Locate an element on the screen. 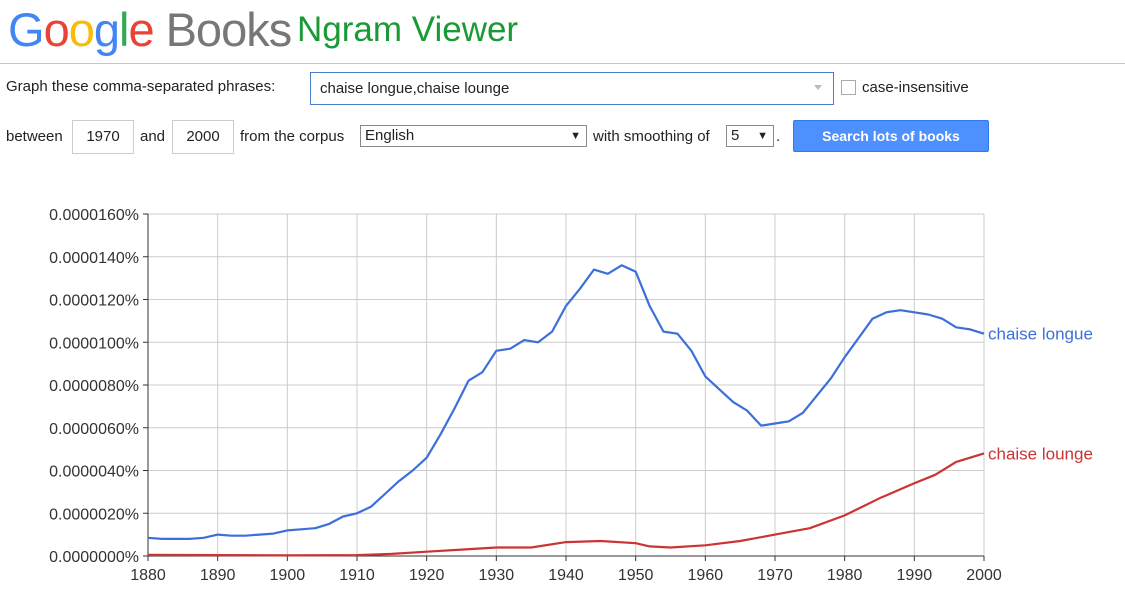 The width and height of the screenshot is (1125, 595). x-tick-label: 1940 is located at coordinates (566, 575).